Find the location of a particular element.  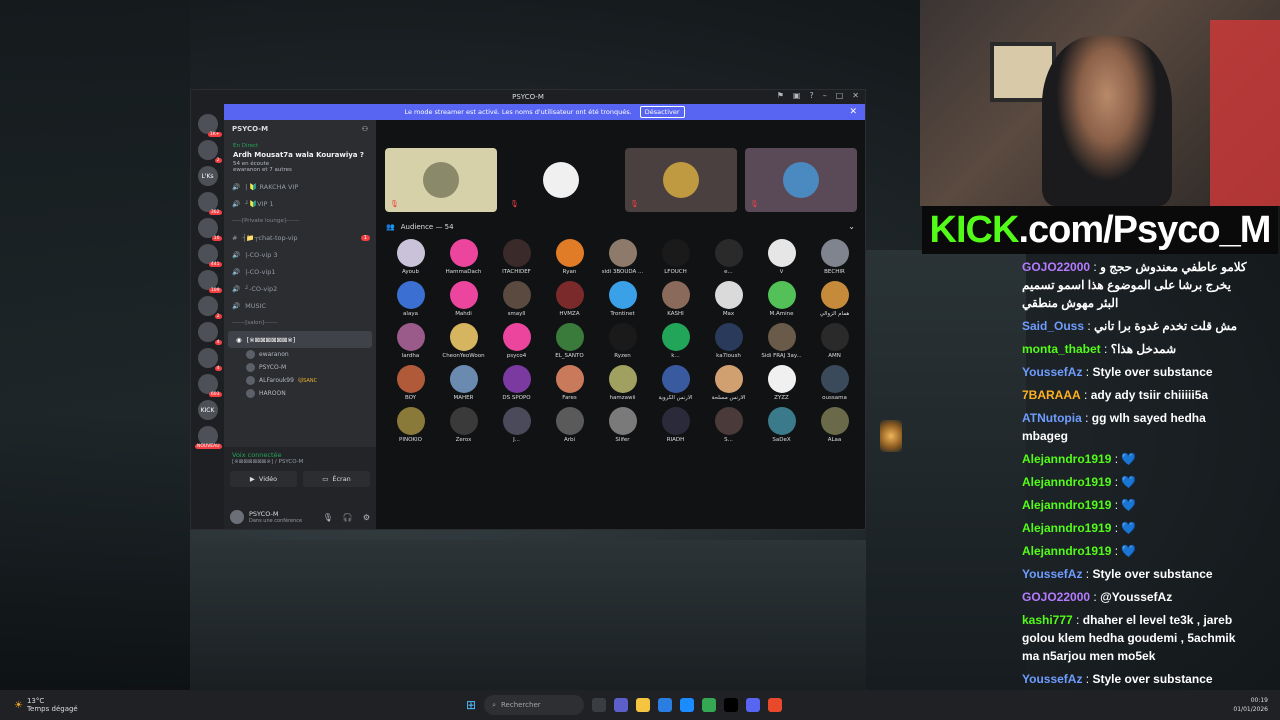

audience-member: Ryan is located at coordinates (569, 257).